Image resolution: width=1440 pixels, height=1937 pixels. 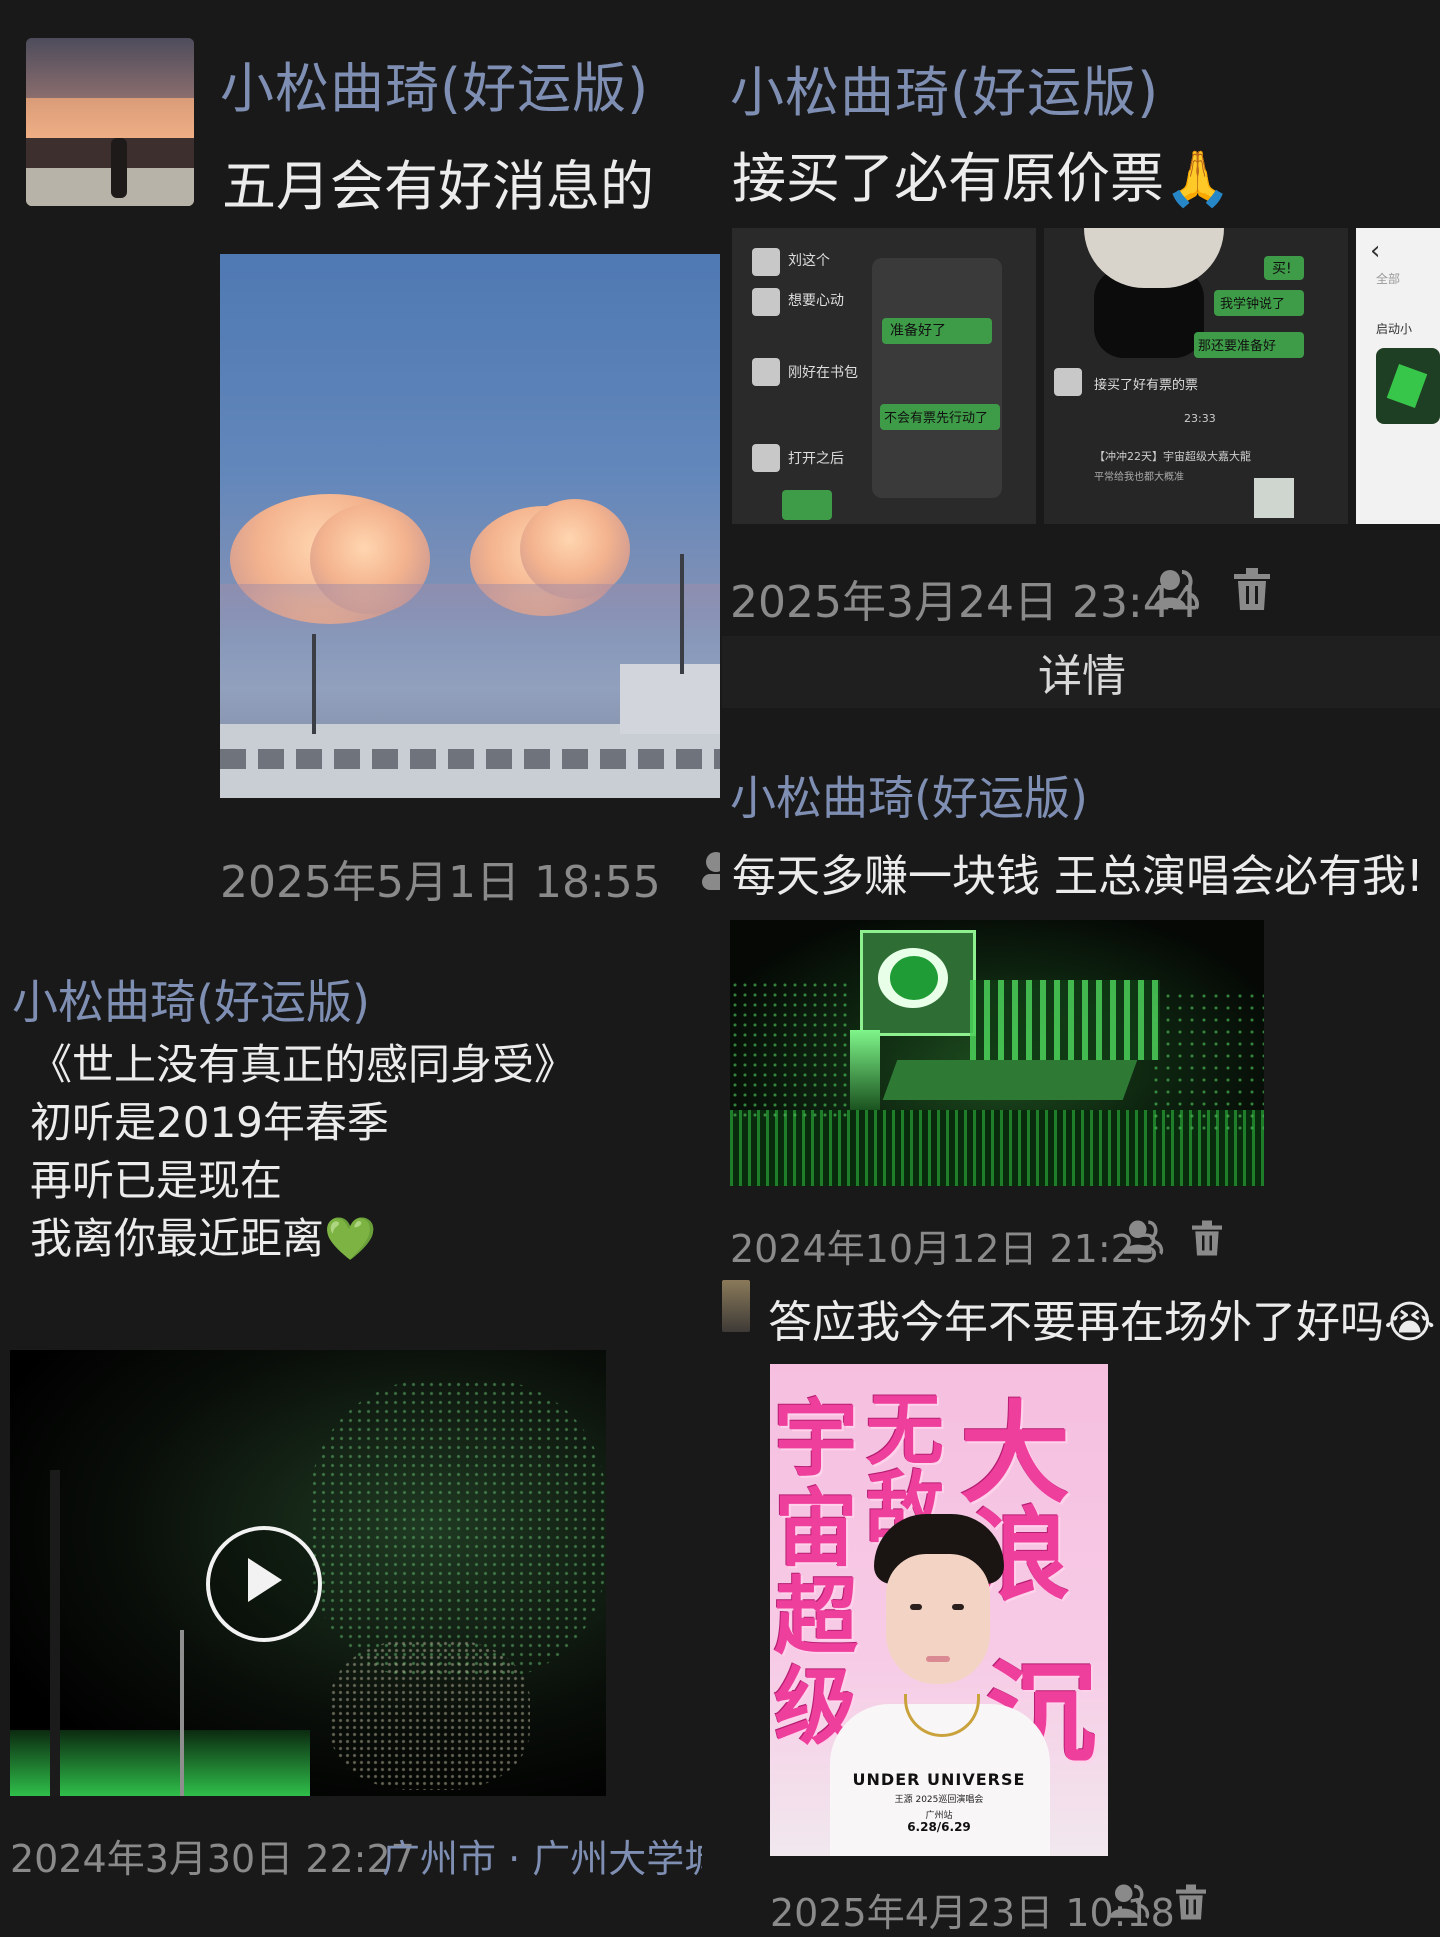 What do you see at coordinates (264, 1584) in the screenshot?
I see `play-icon` at bounding box center [264, 1584].